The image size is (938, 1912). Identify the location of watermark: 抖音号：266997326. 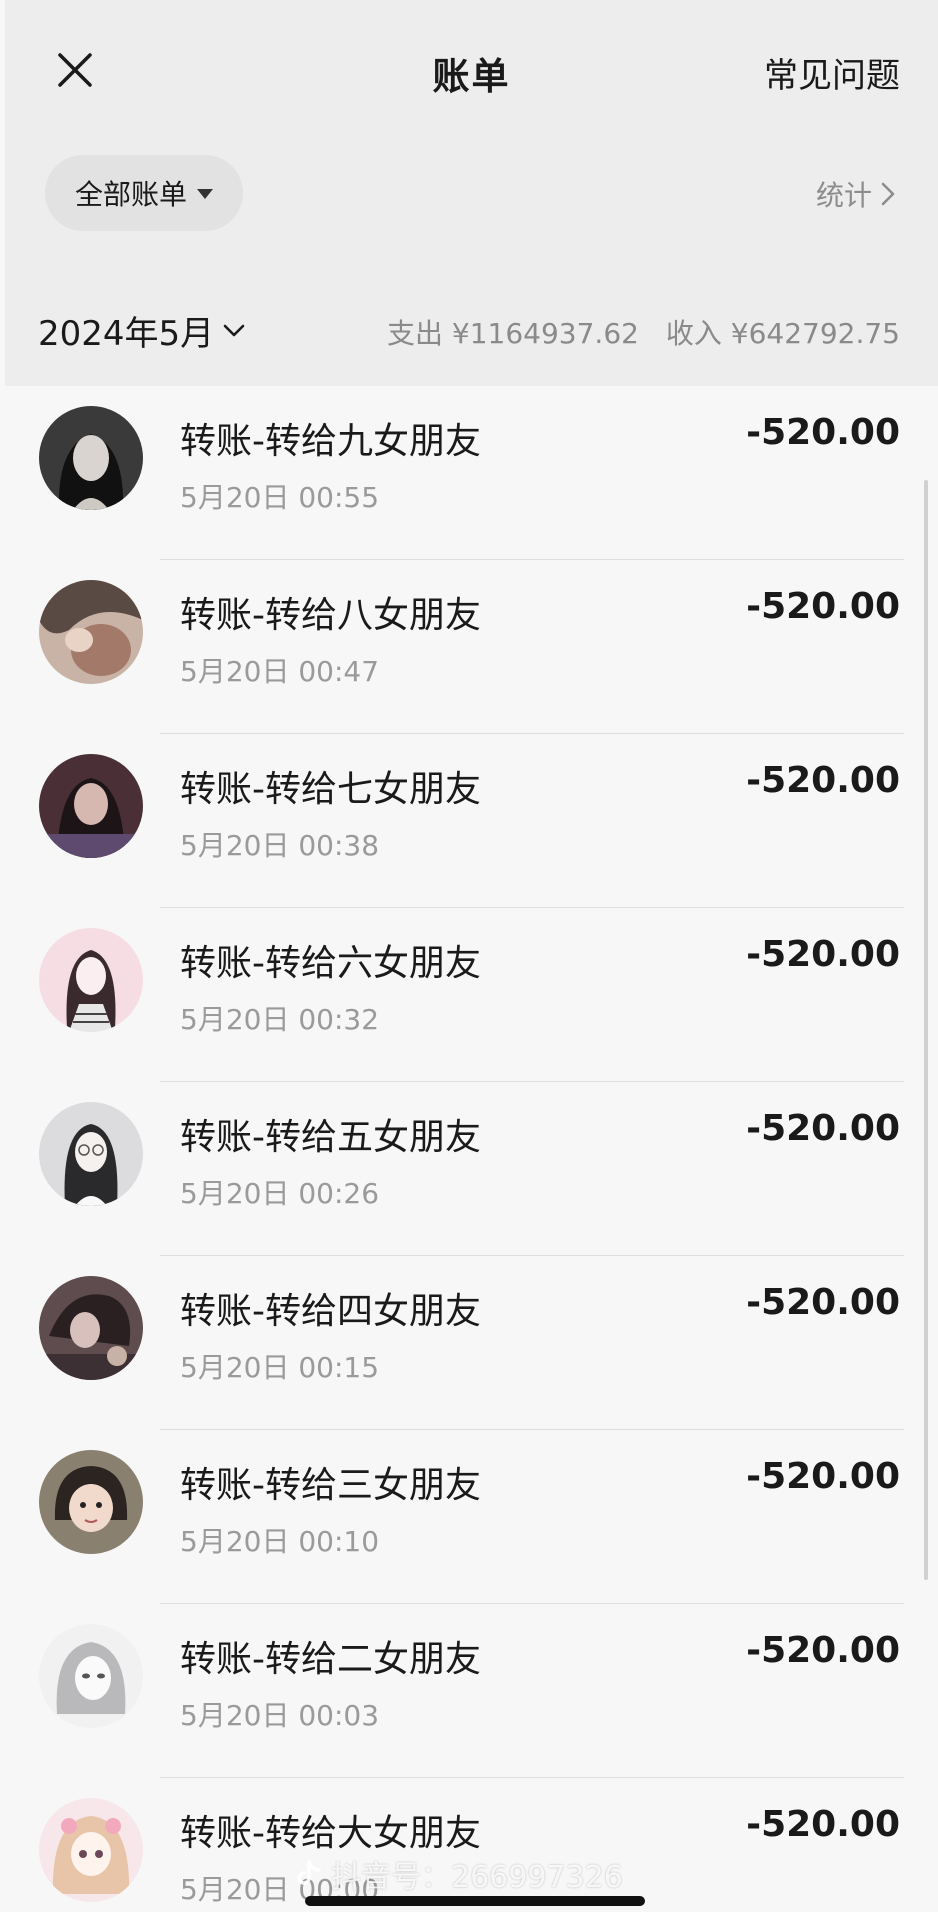
(459, 1874).